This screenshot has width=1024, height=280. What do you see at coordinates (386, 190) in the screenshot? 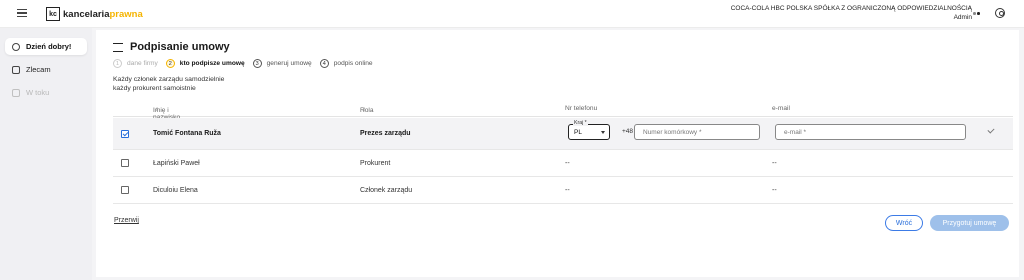
I see `signer-role: Członek zarządu` at bounding box center [386, 190].